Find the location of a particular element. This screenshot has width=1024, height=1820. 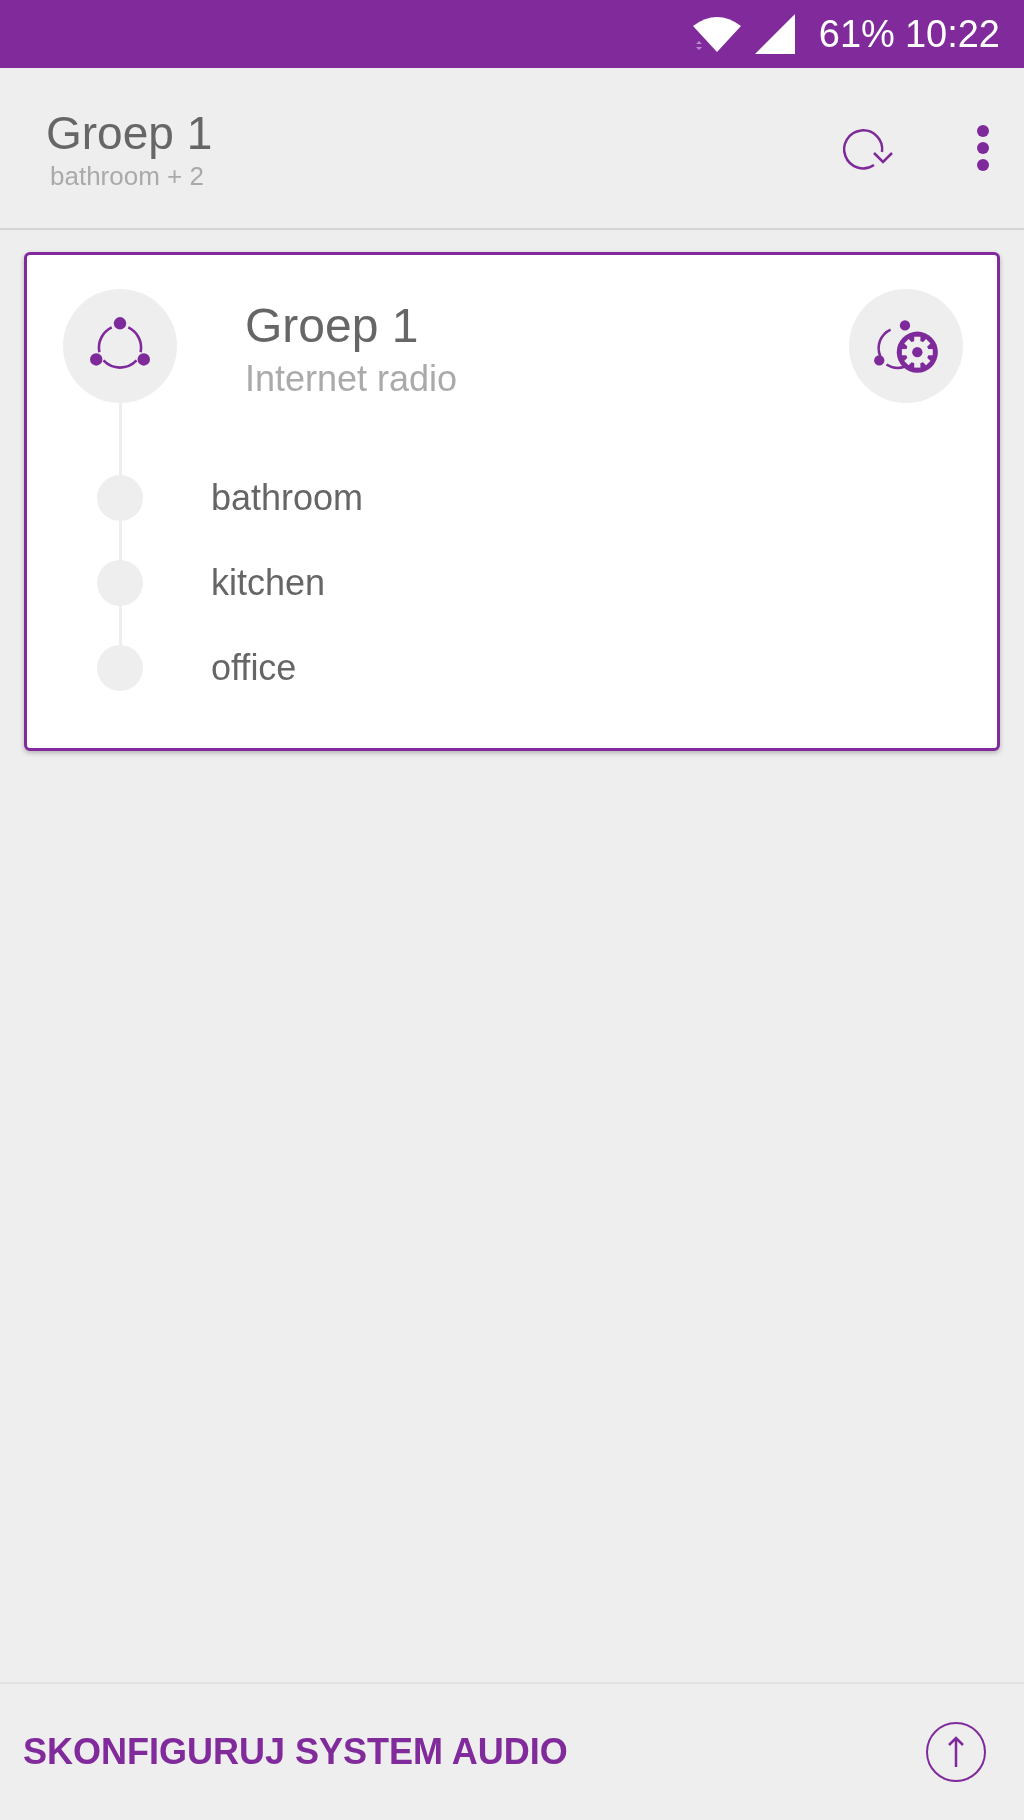

clock: 10:22 is located at coordinates (952, 34).